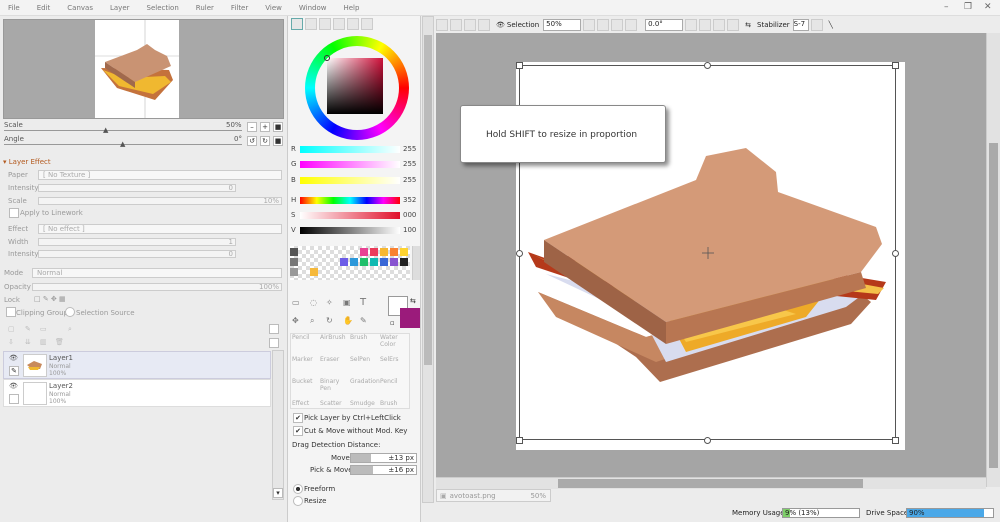 This screenshot has height=522, width=1000. What do you see at coordinates (519, 440) in the screenshot?
I see `resize-handle-bottom-left` at bounding box center [519, 440].